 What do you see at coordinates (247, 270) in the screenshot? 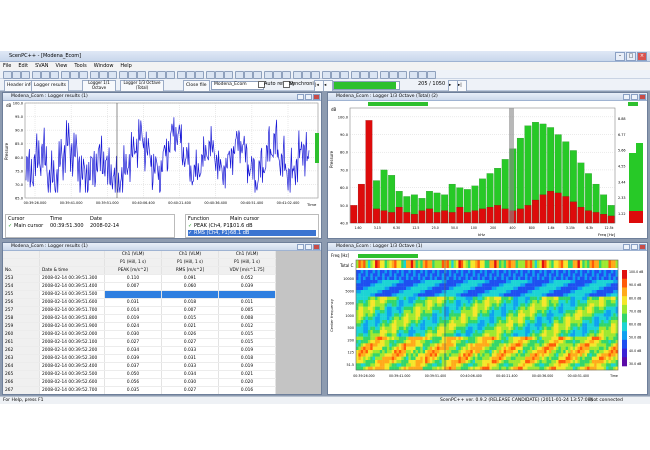
I see `column-header: VDV [m/s^1.75]` at bounding box center [247, 270].